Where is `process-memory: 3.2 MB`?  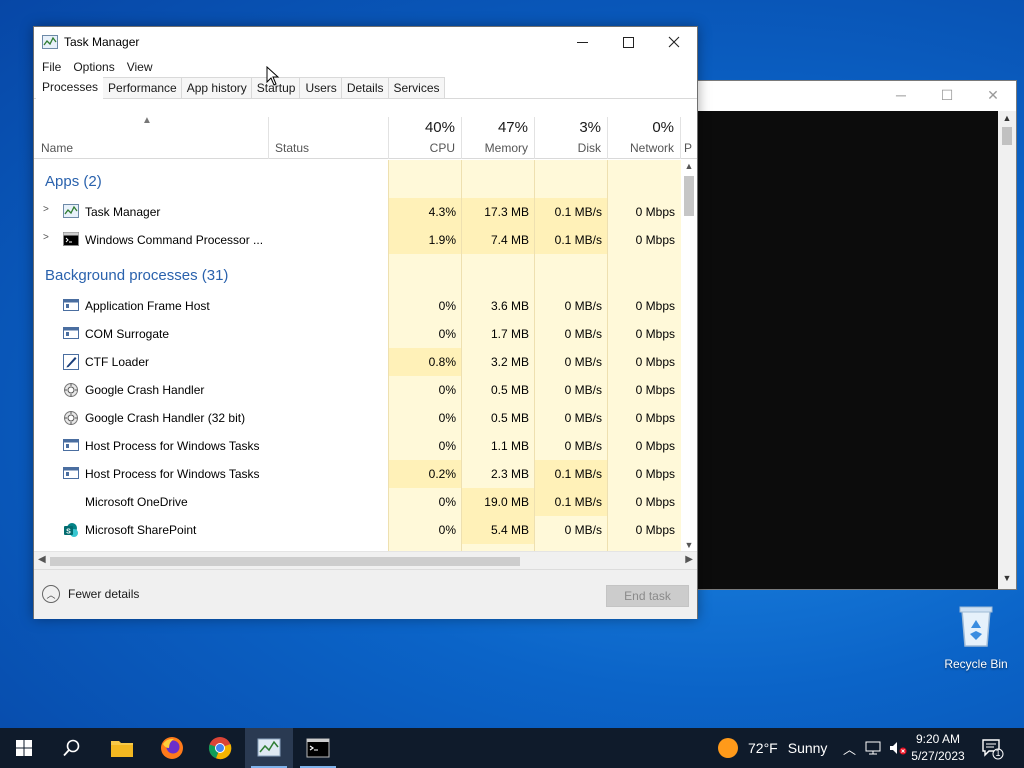
process-memory: 3.2 MB is located at coordinates (509, 362).